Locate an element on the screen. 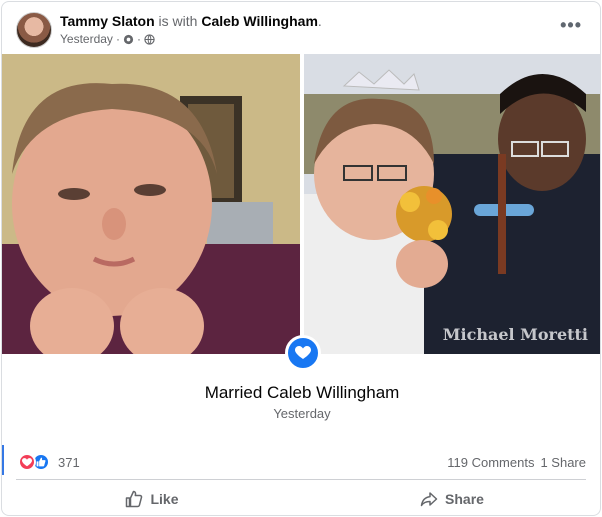  like-button: Like is located at coordinates (152, 498).